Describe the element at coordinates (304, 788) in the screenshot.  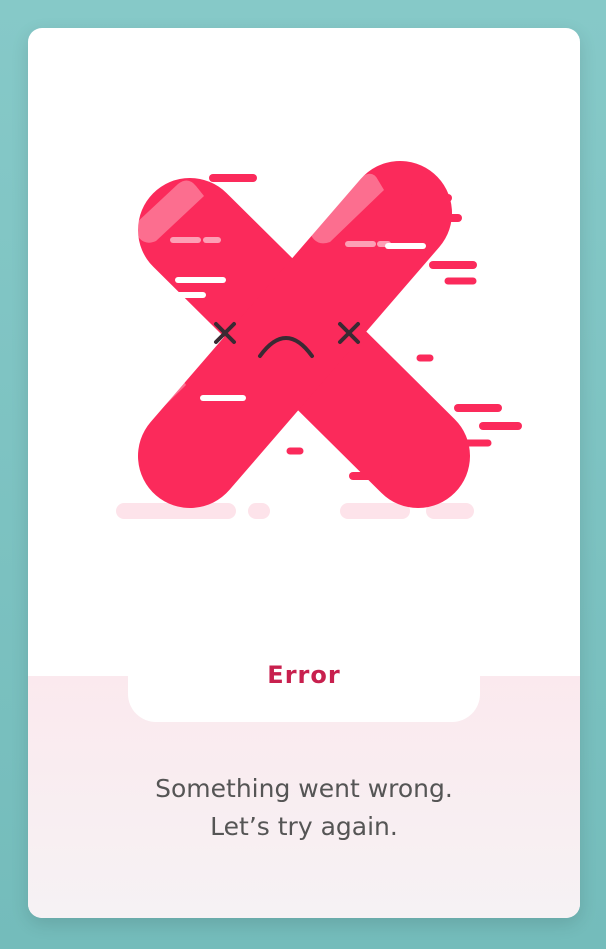
I see `error-message-line-1: Something went wrong.` at that location.